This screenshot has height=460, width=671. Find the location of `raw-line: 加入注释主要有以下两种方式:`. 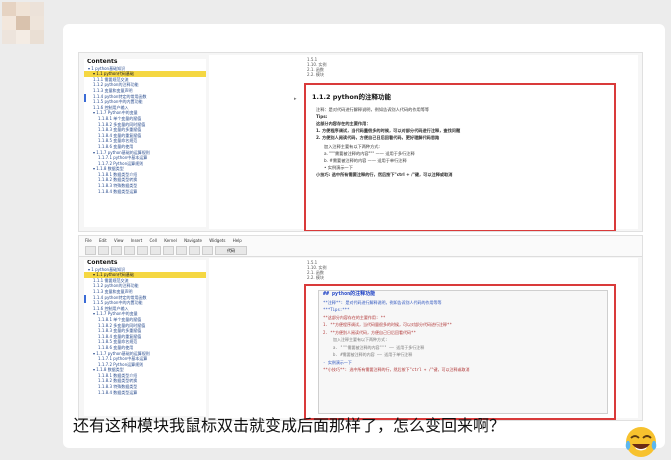

raw-line: 加入注释主要有以下两种方式: is located at coordinates (360, 339).